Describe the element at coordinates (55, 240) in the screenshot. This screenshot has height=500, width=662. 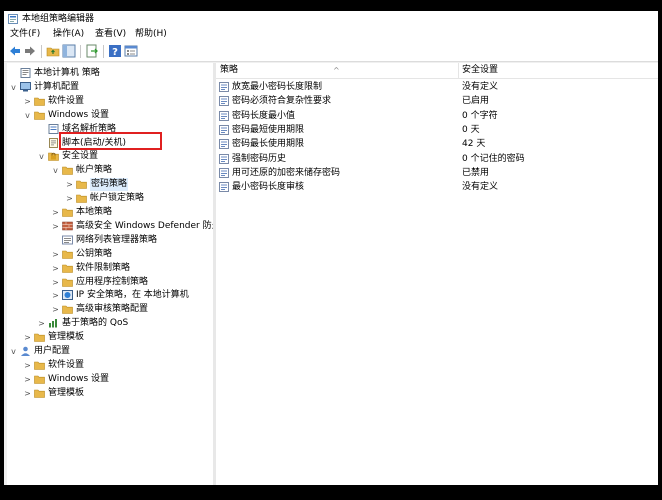
I see `no-expander` at that location.